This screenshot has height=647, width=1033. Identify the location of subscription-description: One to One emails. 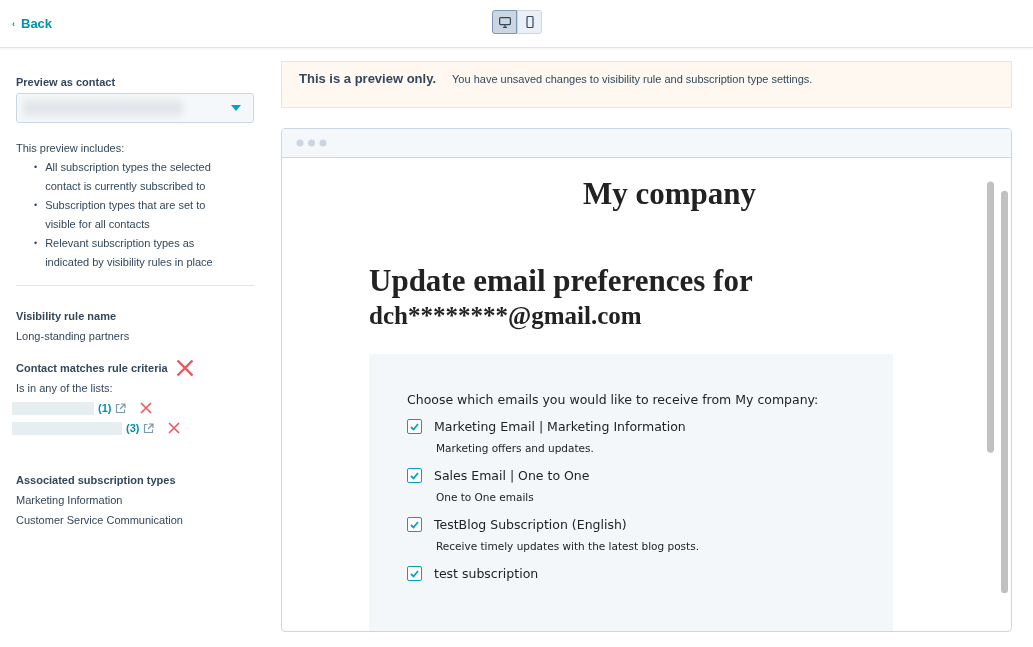
(485, 497).